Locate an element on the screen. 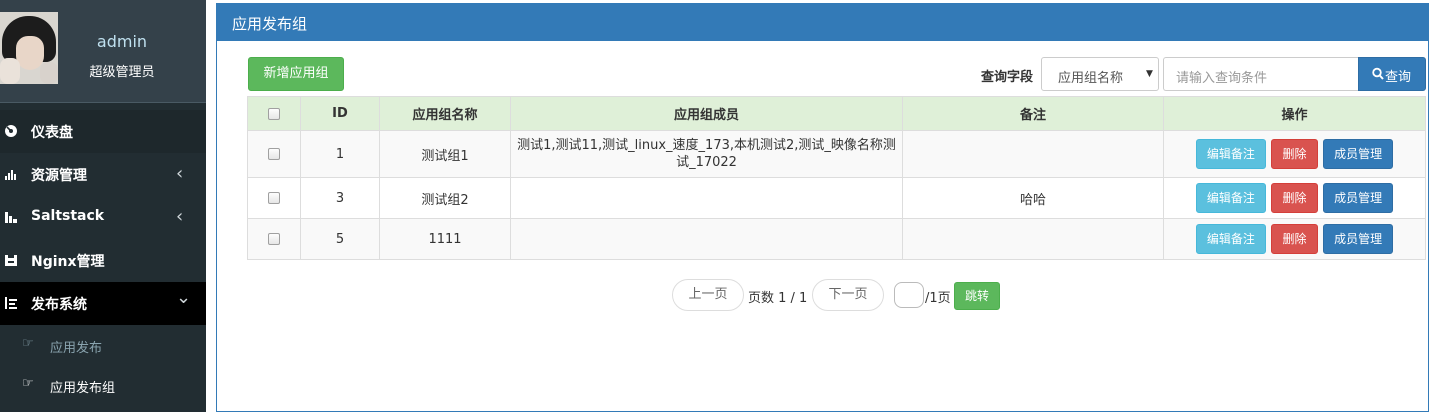  panel-header: 应用发布组 is located at coordinates (823, 22).